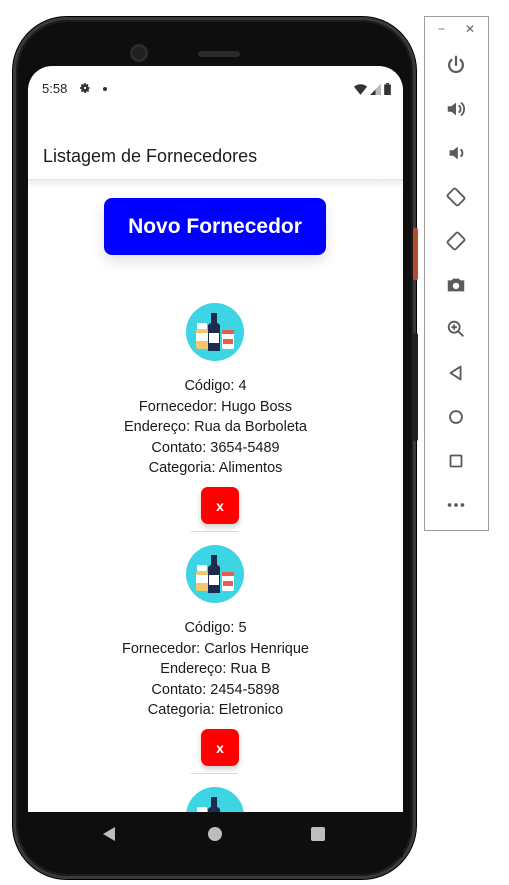 The height and width of the screenshot is (885, 509). I want to click on front-camera, so click(139, 53).